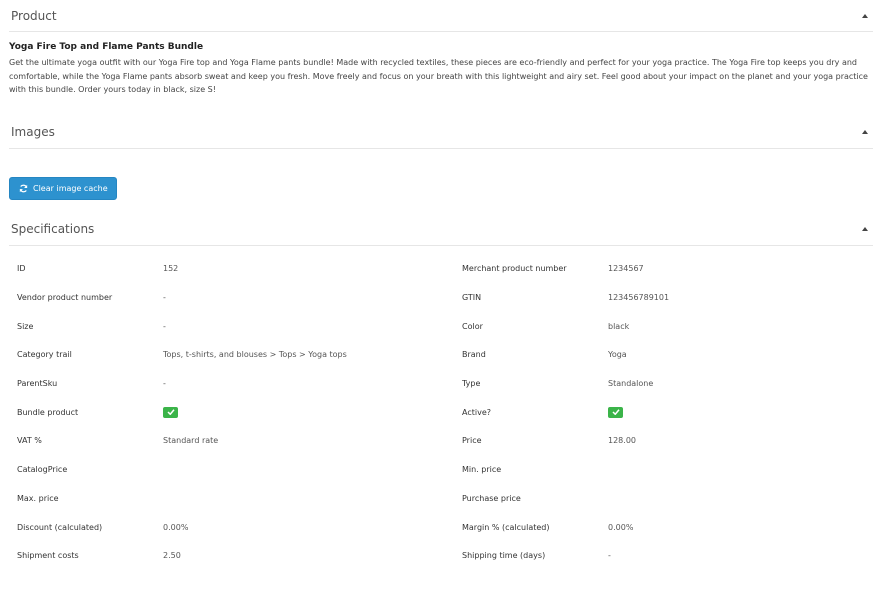  Describe the element at coordinates (471, 384) in the screenshot. I see `spec-label: Type` at that location.